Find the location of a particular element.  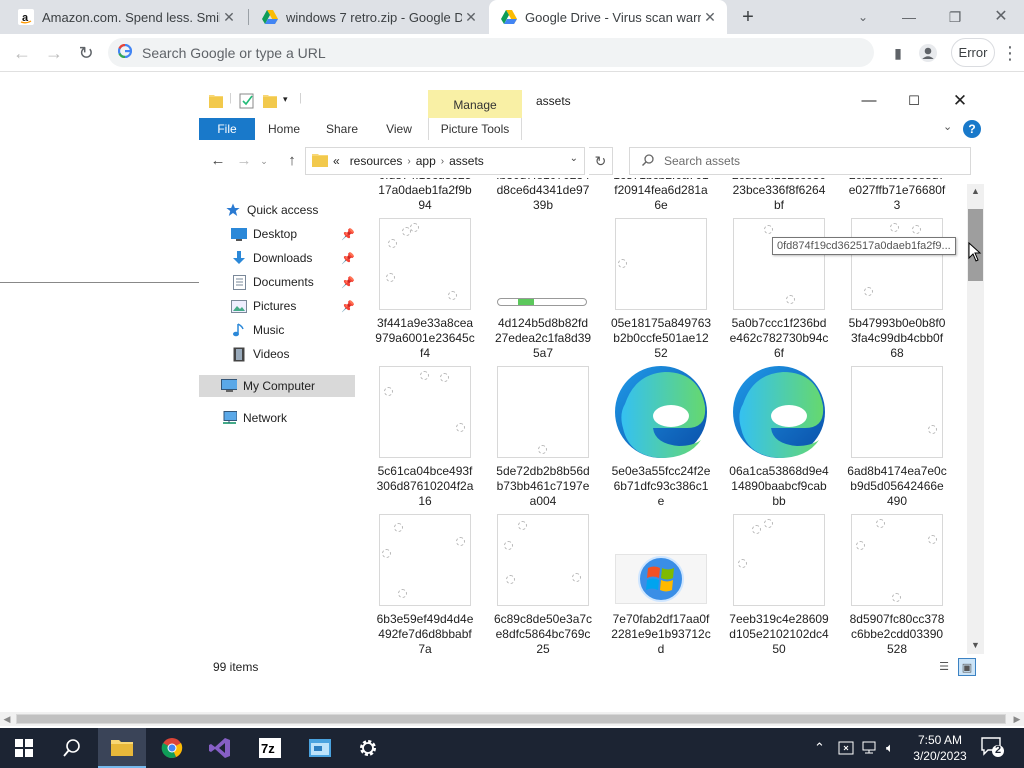

explorer-maximize-button: ☐ is located at coordinates (914, 101).